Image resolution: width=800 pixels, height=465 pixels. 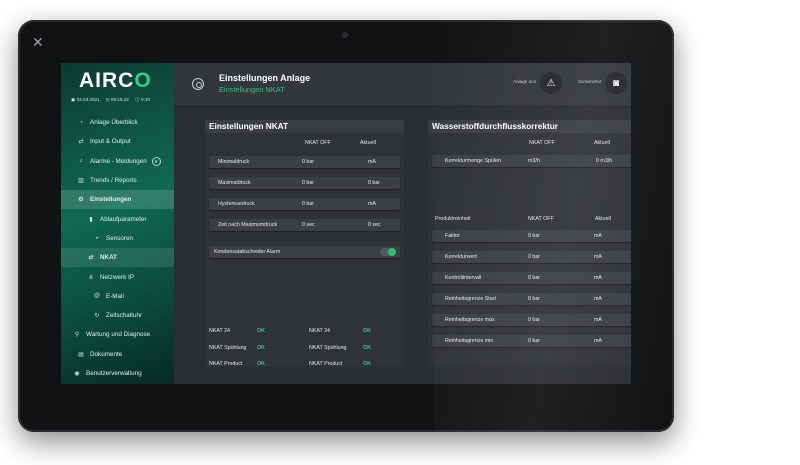 What do you see at coordinates (77, 335) in the screenshot?
I see `wrench-icon: ⚲` at bounding box center [77, 335].